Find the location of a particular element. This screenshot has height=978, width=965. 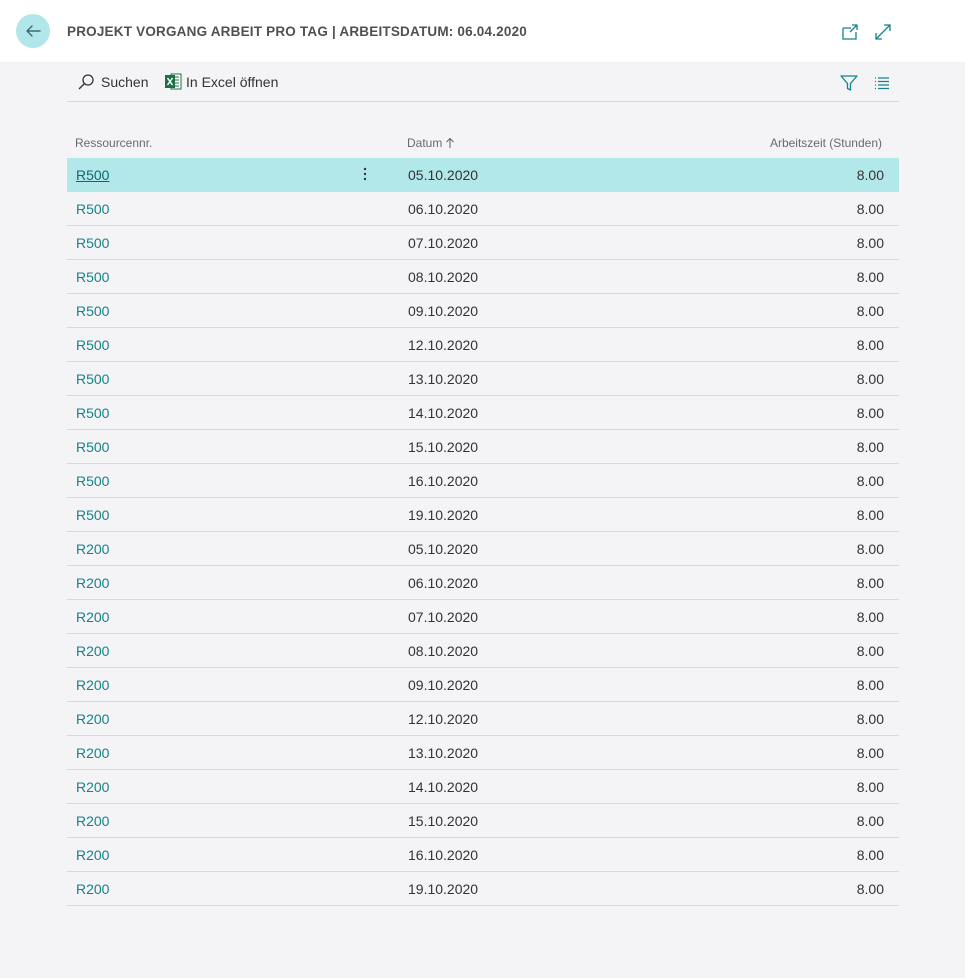

date-cell: 07.10.2020 is located at coordinates (443, 617).